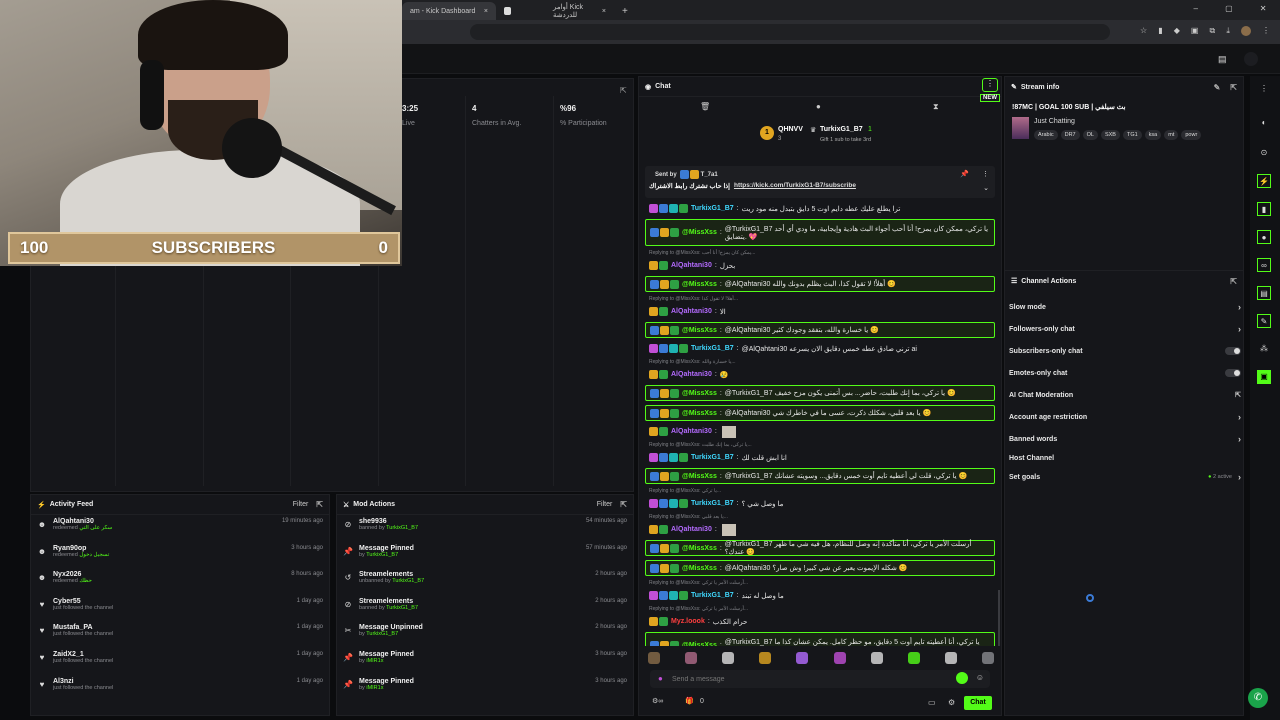 This screenshot has width=1280, height=720. What do you see at coordinates (1233, 351) in the screenshot?
I see `toggle-switch` at bounding box center [1233, 351].